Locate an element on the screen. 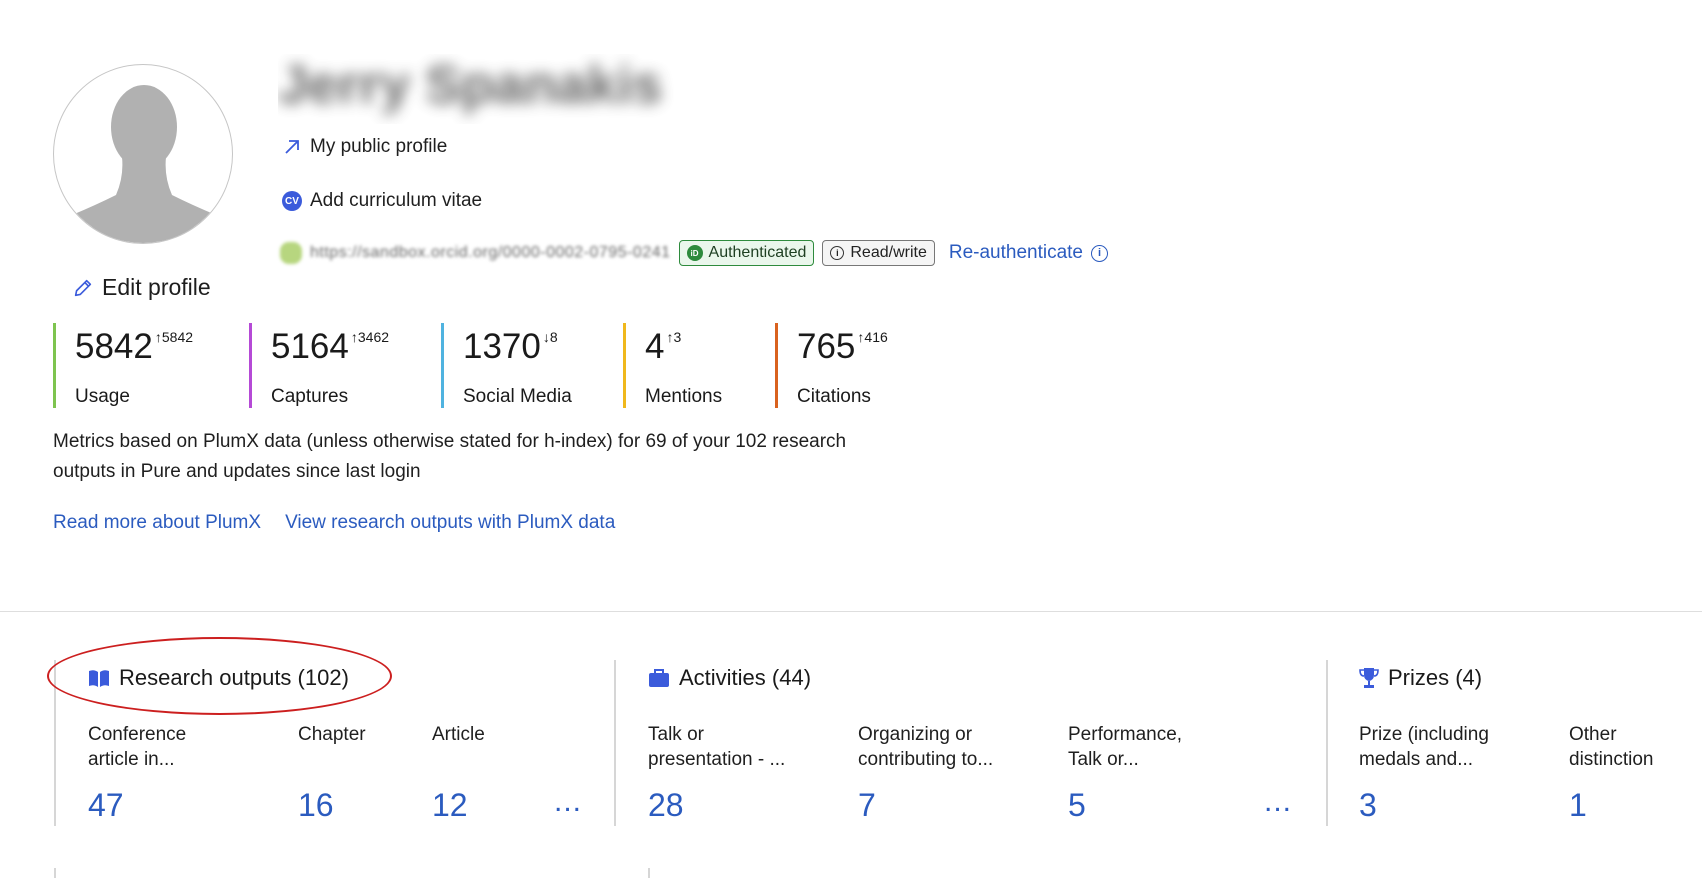  cv-icon: CV is located at coordinates (292, 201).